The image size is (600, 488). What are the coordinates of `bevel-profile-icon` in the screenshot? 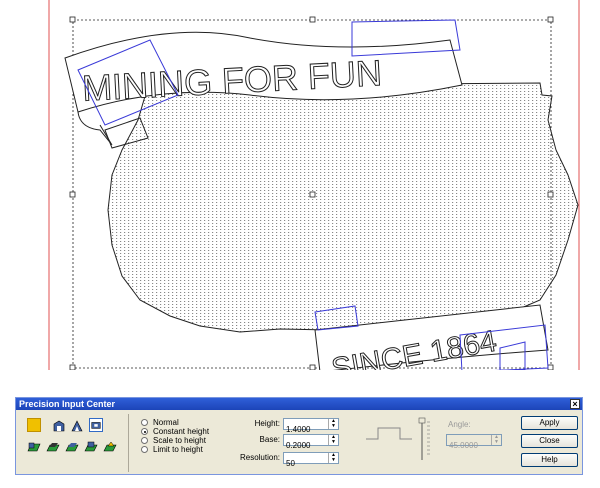 It's located at (96, 425).